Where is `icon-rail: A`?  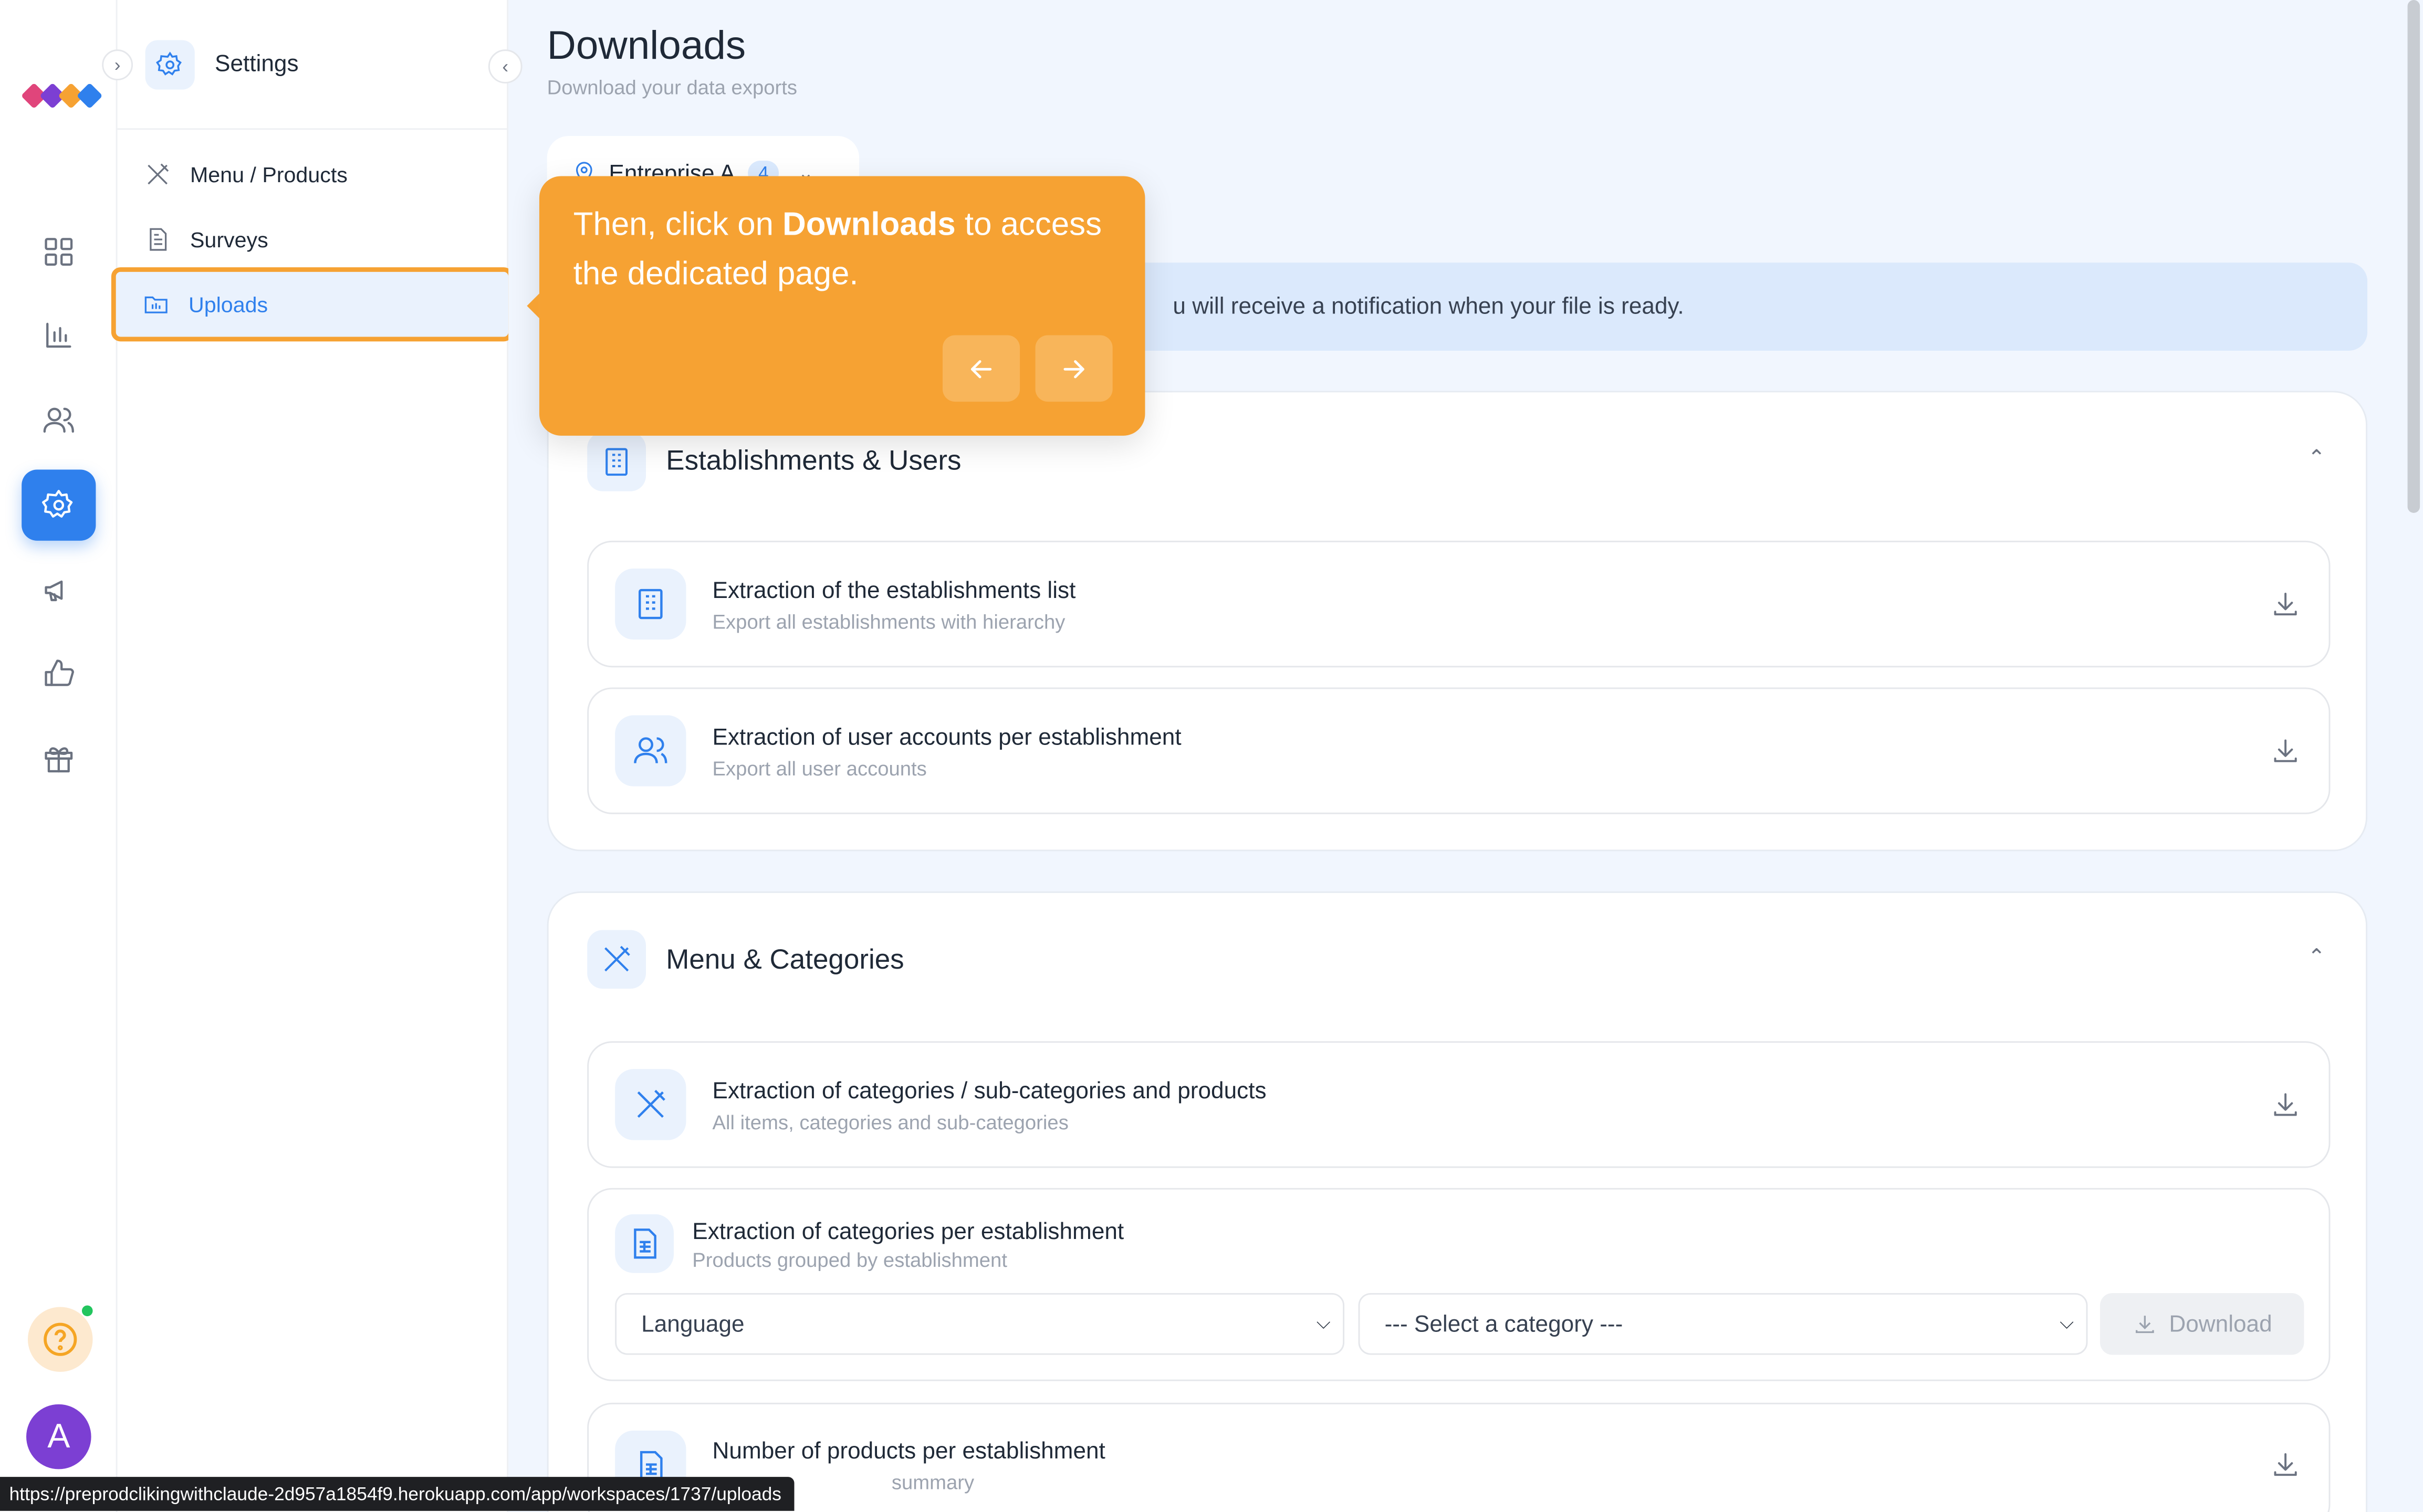 icon-rail: A is located at coordinates (59, 756).